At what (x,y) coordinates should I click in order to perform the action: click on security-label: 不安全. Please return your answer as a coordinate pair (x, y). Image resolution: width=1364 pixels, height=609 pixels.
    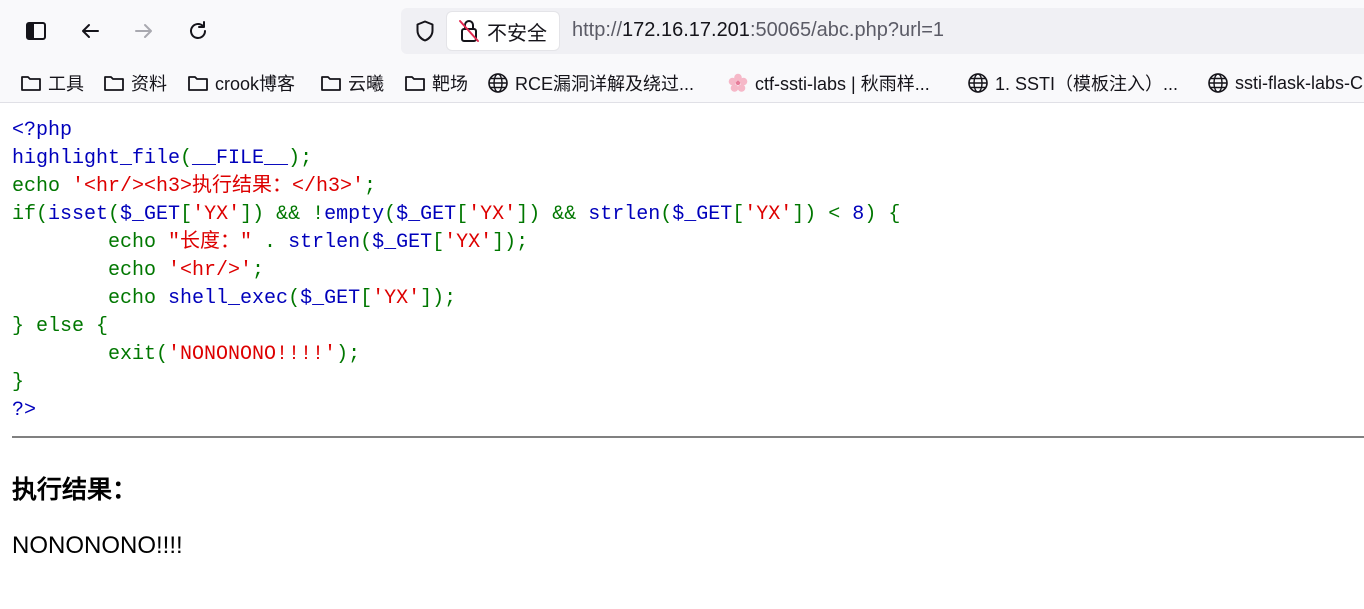
    Looking at the image, I should click on (517, 33).